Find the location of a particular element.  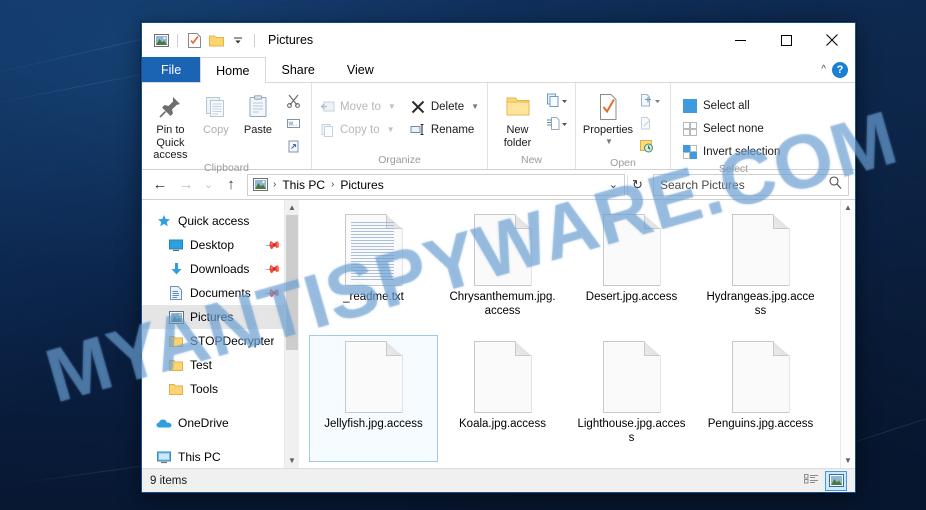

edit-icon is located at coordinates (650, 123).